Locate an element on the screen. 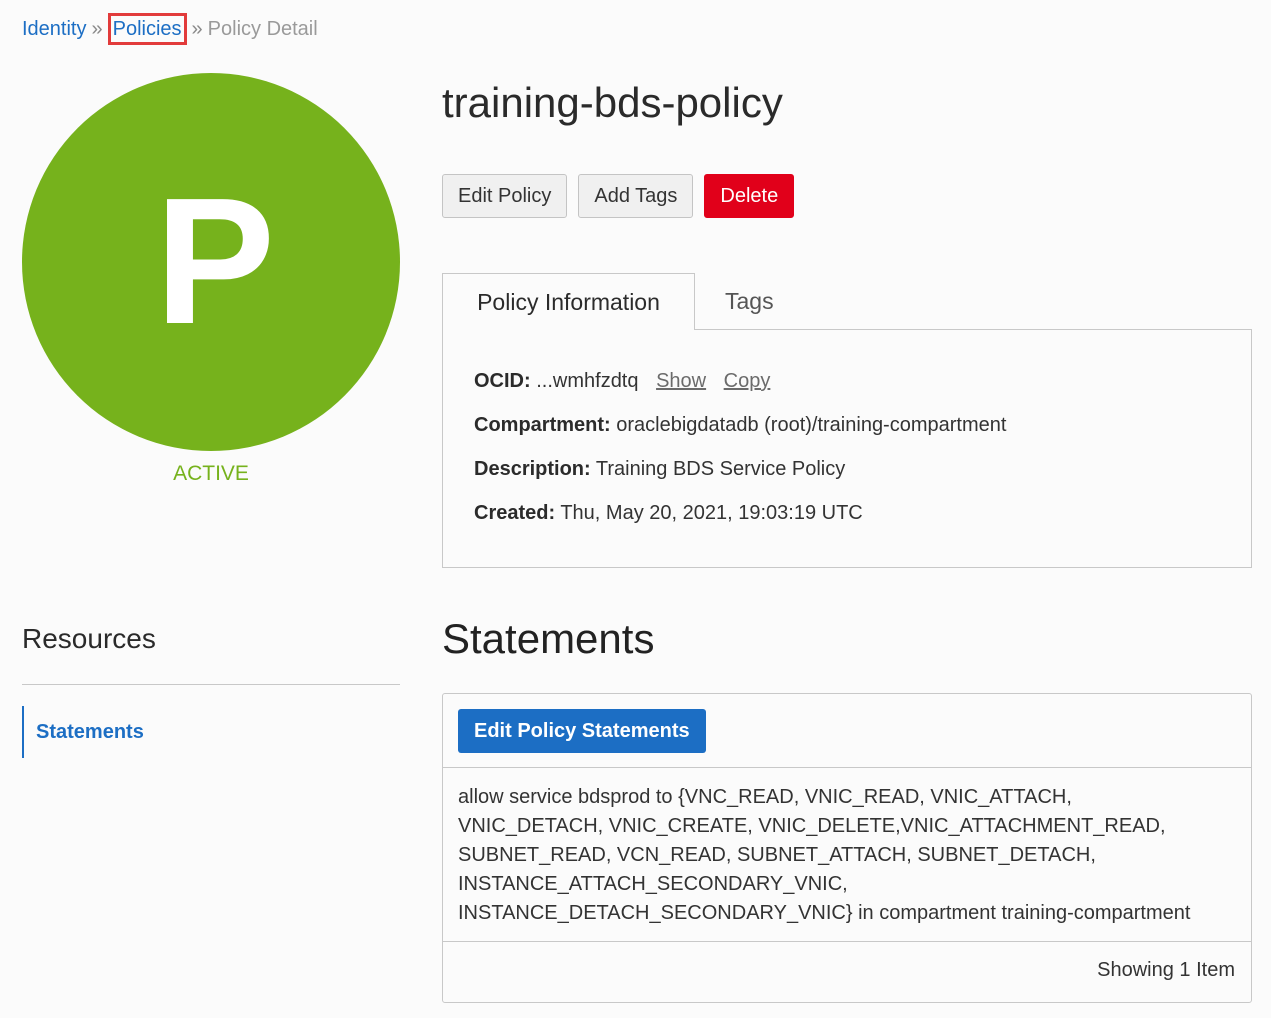 Image resolution: width=1271 pixels, height=1018 pixels. ocid-value: ...wmhfzdtq is located at coordinates (587, 381).